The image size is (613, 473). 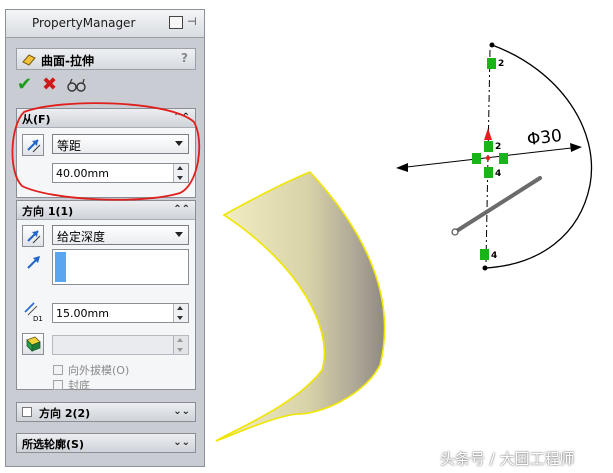 I want to click on origin-arrow-icon, so click(x=488, y=134).